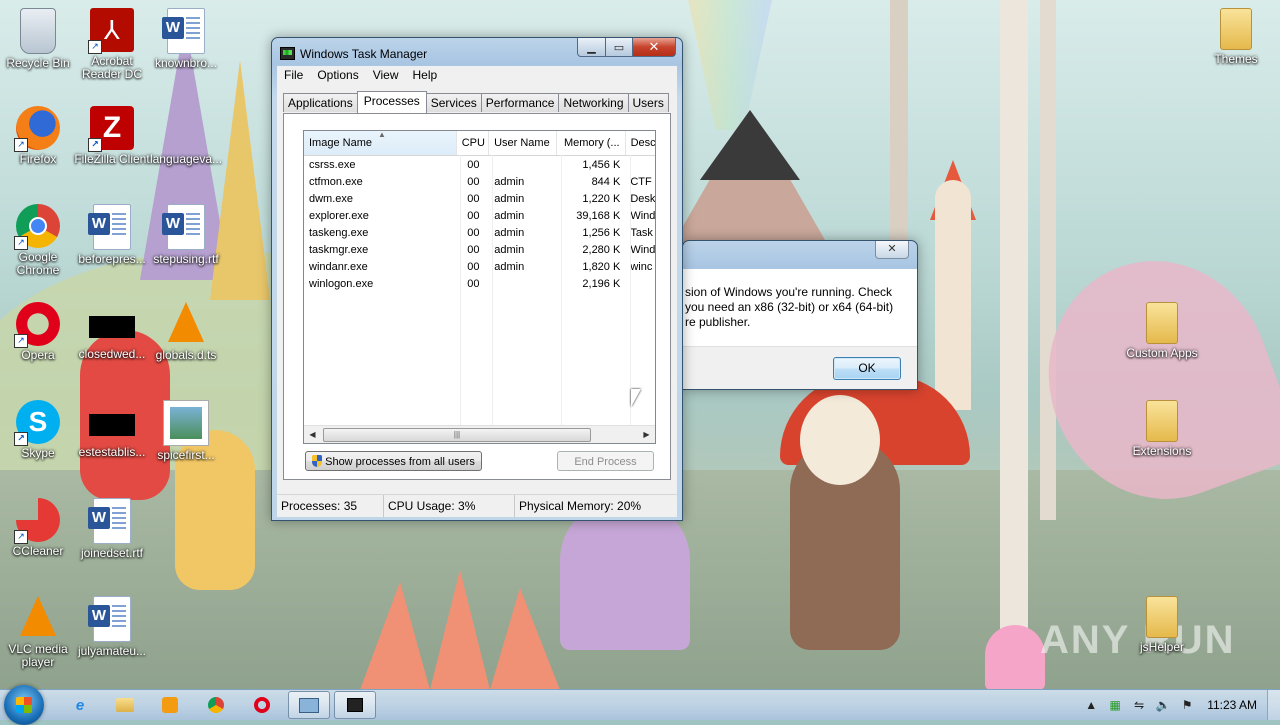  What do you see at coordinates (892, 250) in the screenshot?
I see `dialog-close-button: ✕` at bounding box center [892, 250].